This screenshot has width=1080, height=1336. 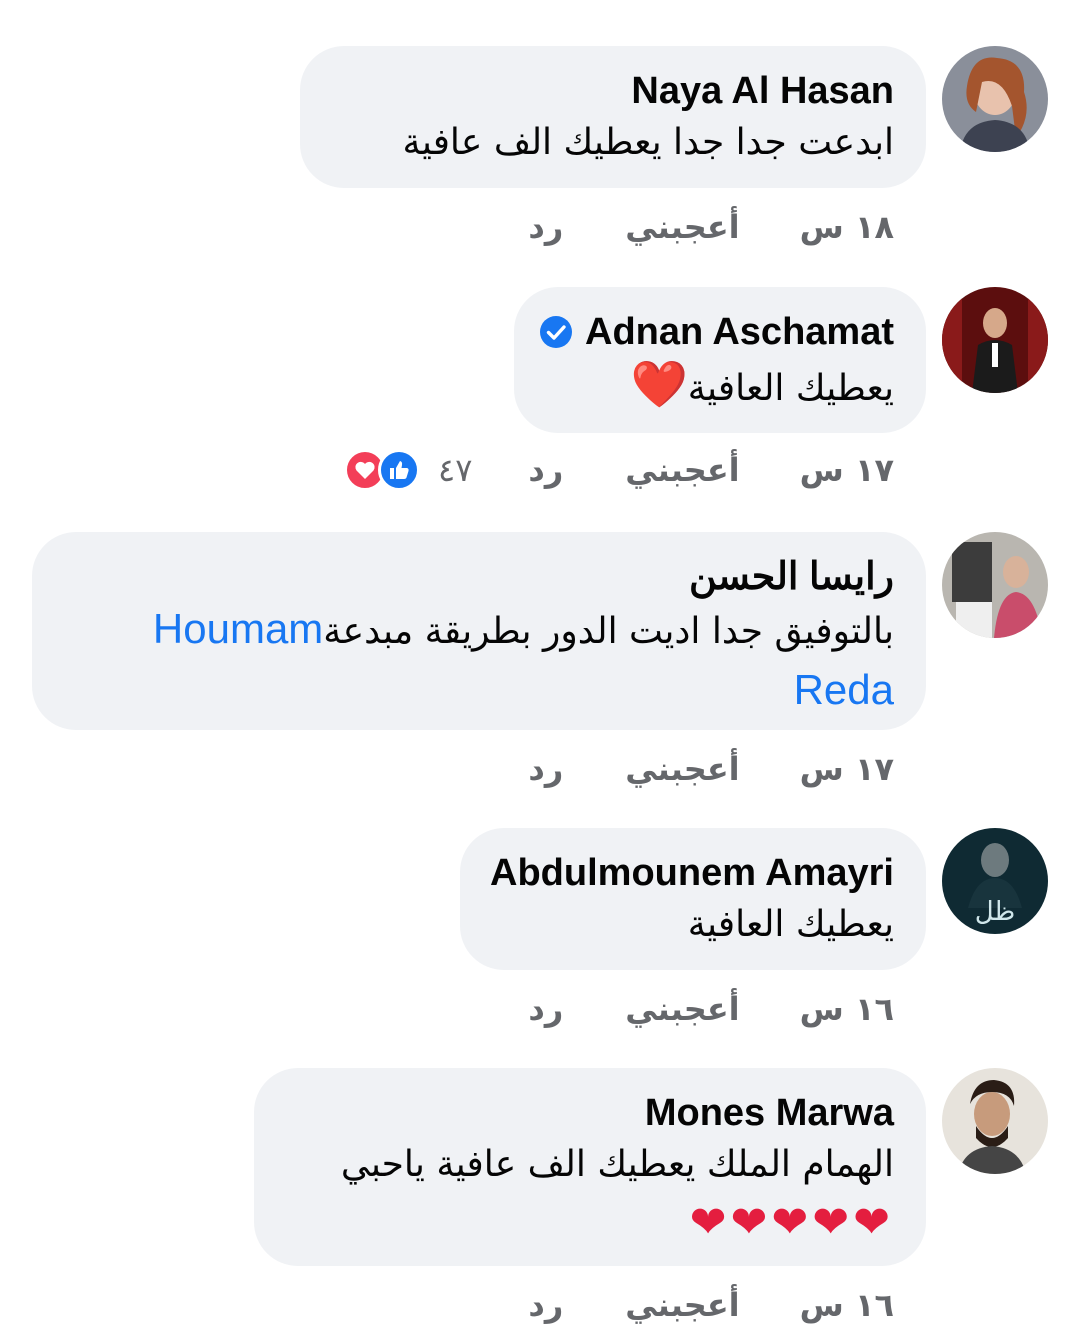 I want to click on comment-actions: ١٧ س أعجبني رد ٤٧, so click(x=619, y=470).